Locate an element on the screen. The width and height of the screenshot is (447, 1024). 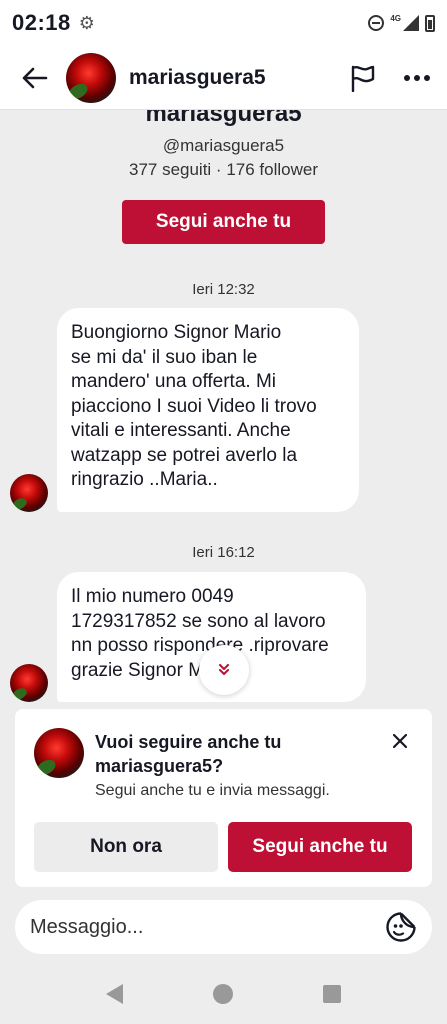
battery-icon is located at coordinates (430, 23).